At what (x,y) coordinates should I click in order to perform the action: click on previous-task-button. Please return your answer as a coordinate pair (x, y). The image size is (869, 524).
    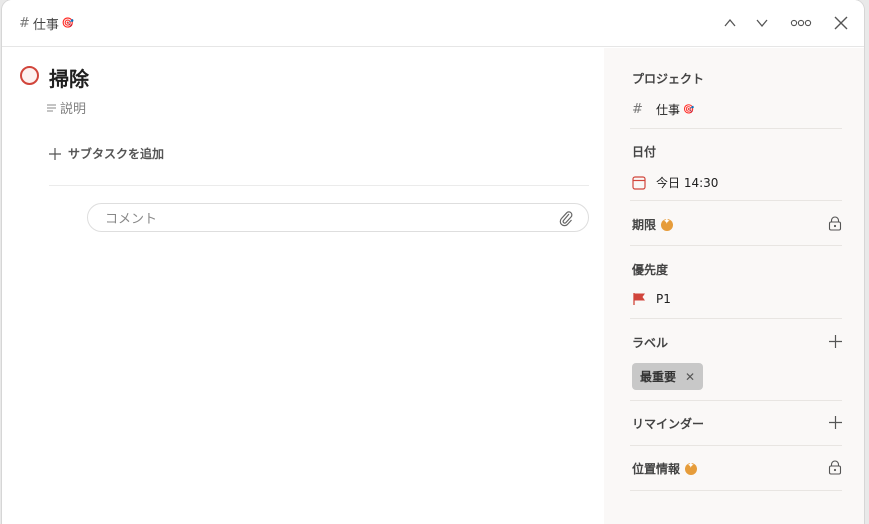
    Looking at the image, I should click on (730, 23).